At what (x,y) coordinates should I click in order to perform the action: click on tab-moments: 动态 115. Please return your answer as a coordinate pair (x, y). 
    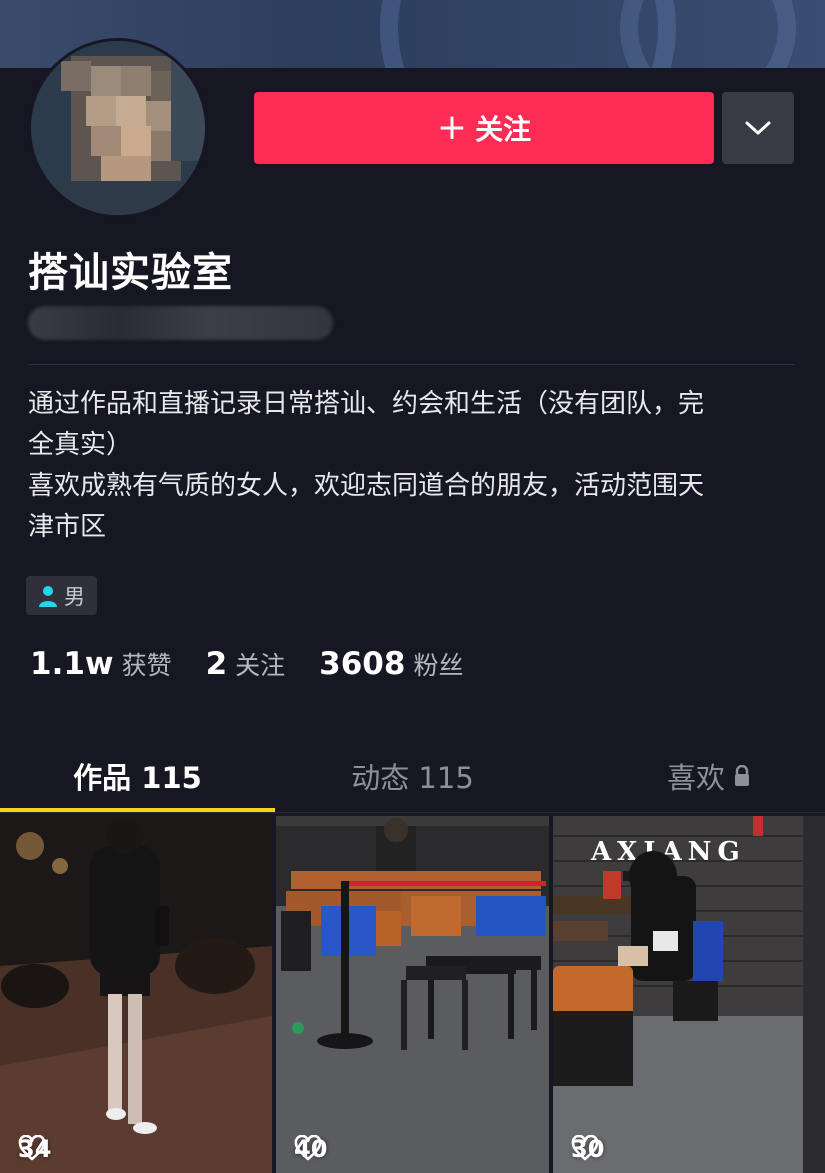
    Looking at the image, I should click on (412, 776).